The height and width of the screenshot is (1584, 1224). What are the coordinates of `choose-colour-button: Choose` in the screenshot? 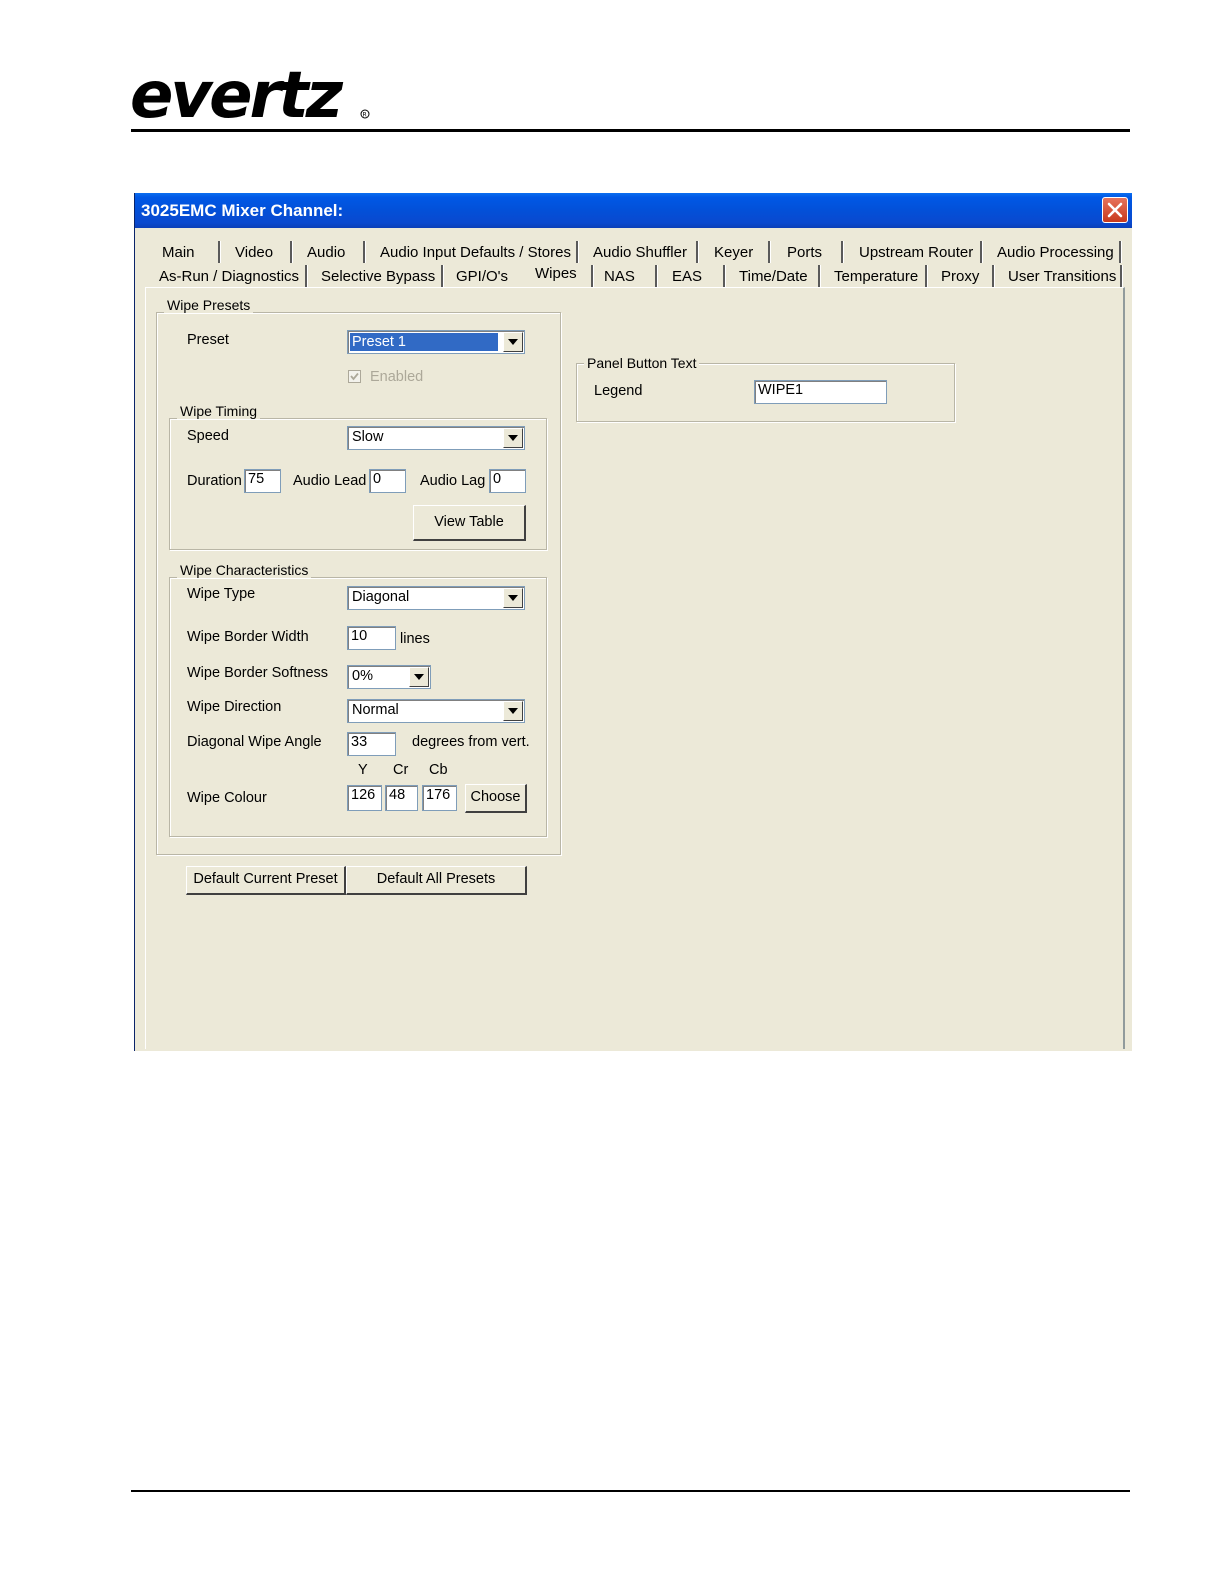 It's located at (496, 798).